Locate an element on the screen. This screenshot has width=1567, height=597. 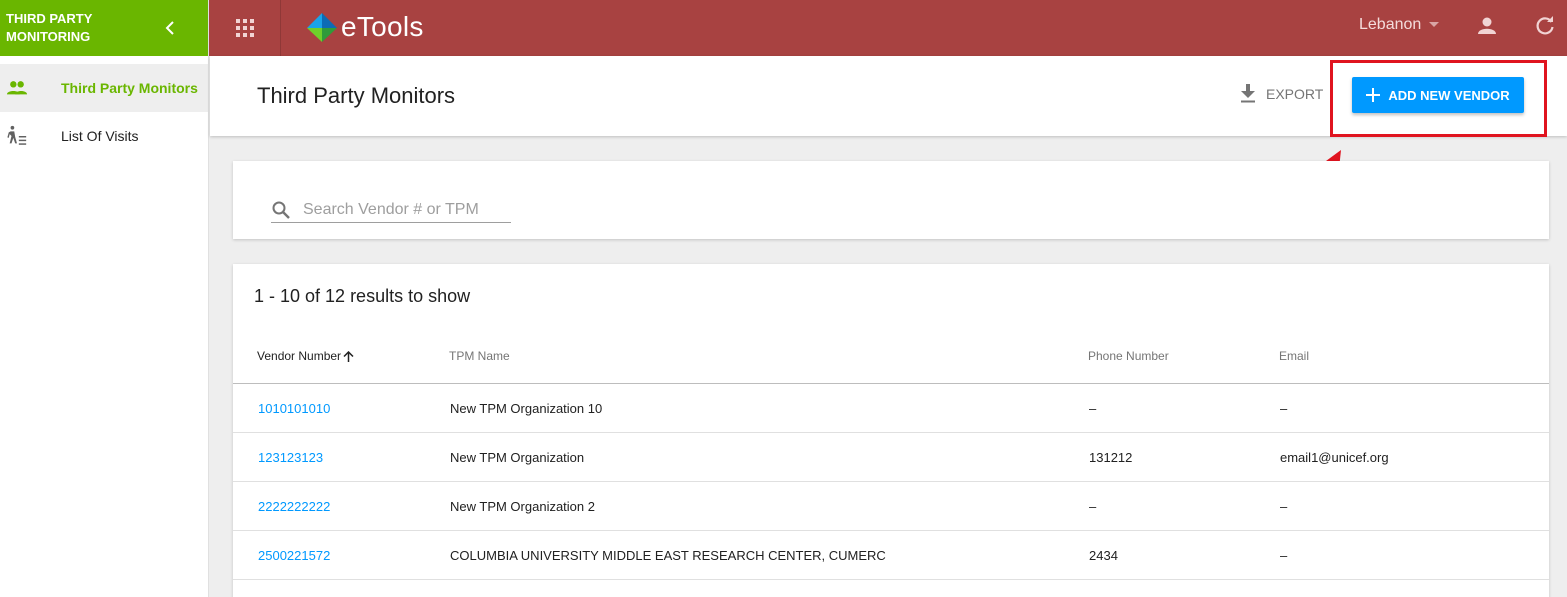
collapse-sidebar-button is located at coordinates (170, 28).